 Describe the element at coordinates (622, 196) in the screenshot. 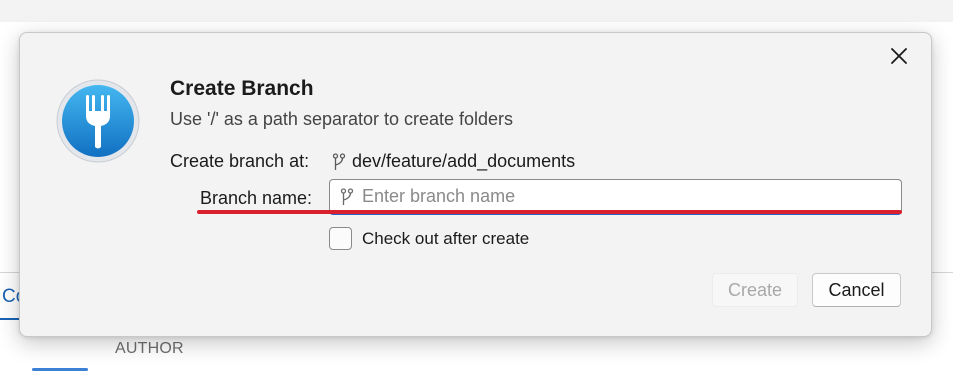

I see `branch-name-input` at that location.